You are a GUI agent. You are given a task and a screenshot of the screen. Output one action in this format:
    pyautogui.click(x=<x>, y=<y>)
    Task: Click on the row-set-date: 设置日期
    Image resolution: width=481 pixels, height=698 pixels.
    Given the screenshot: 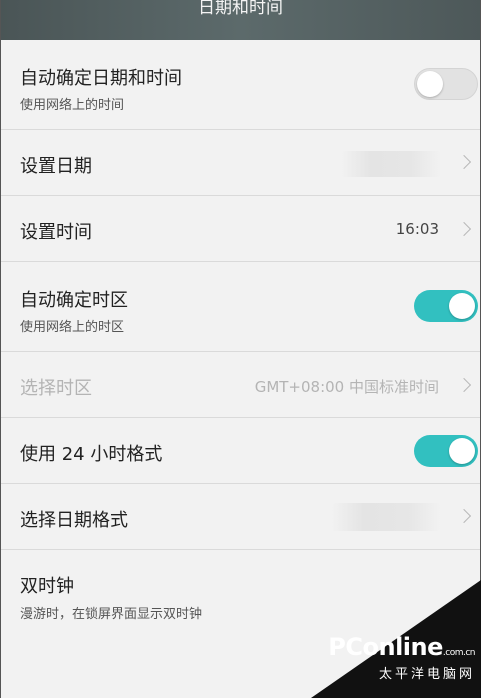 What is the action you would take?
    pyautogui.click(x=240, y=163)
    